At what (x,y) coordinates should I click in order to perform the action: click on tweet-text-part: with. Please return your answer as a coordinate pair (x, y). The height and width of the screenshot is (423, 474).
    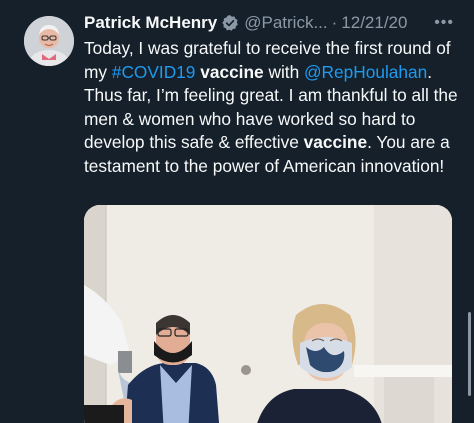
    Looking at the image, I should click on (283, 71).